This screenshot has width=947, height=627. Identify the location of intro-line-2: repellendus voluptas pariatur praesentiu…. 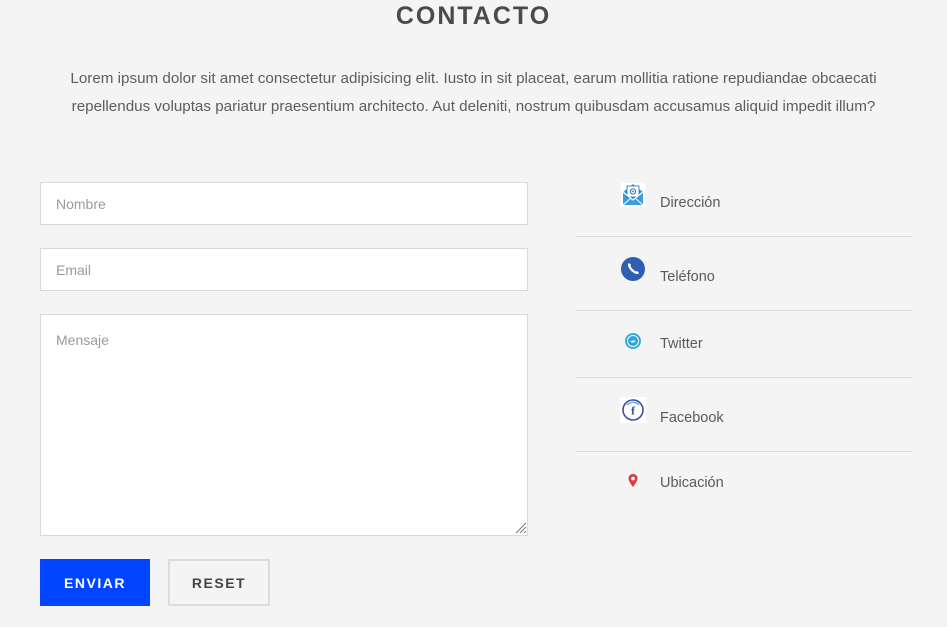
(473, 106).